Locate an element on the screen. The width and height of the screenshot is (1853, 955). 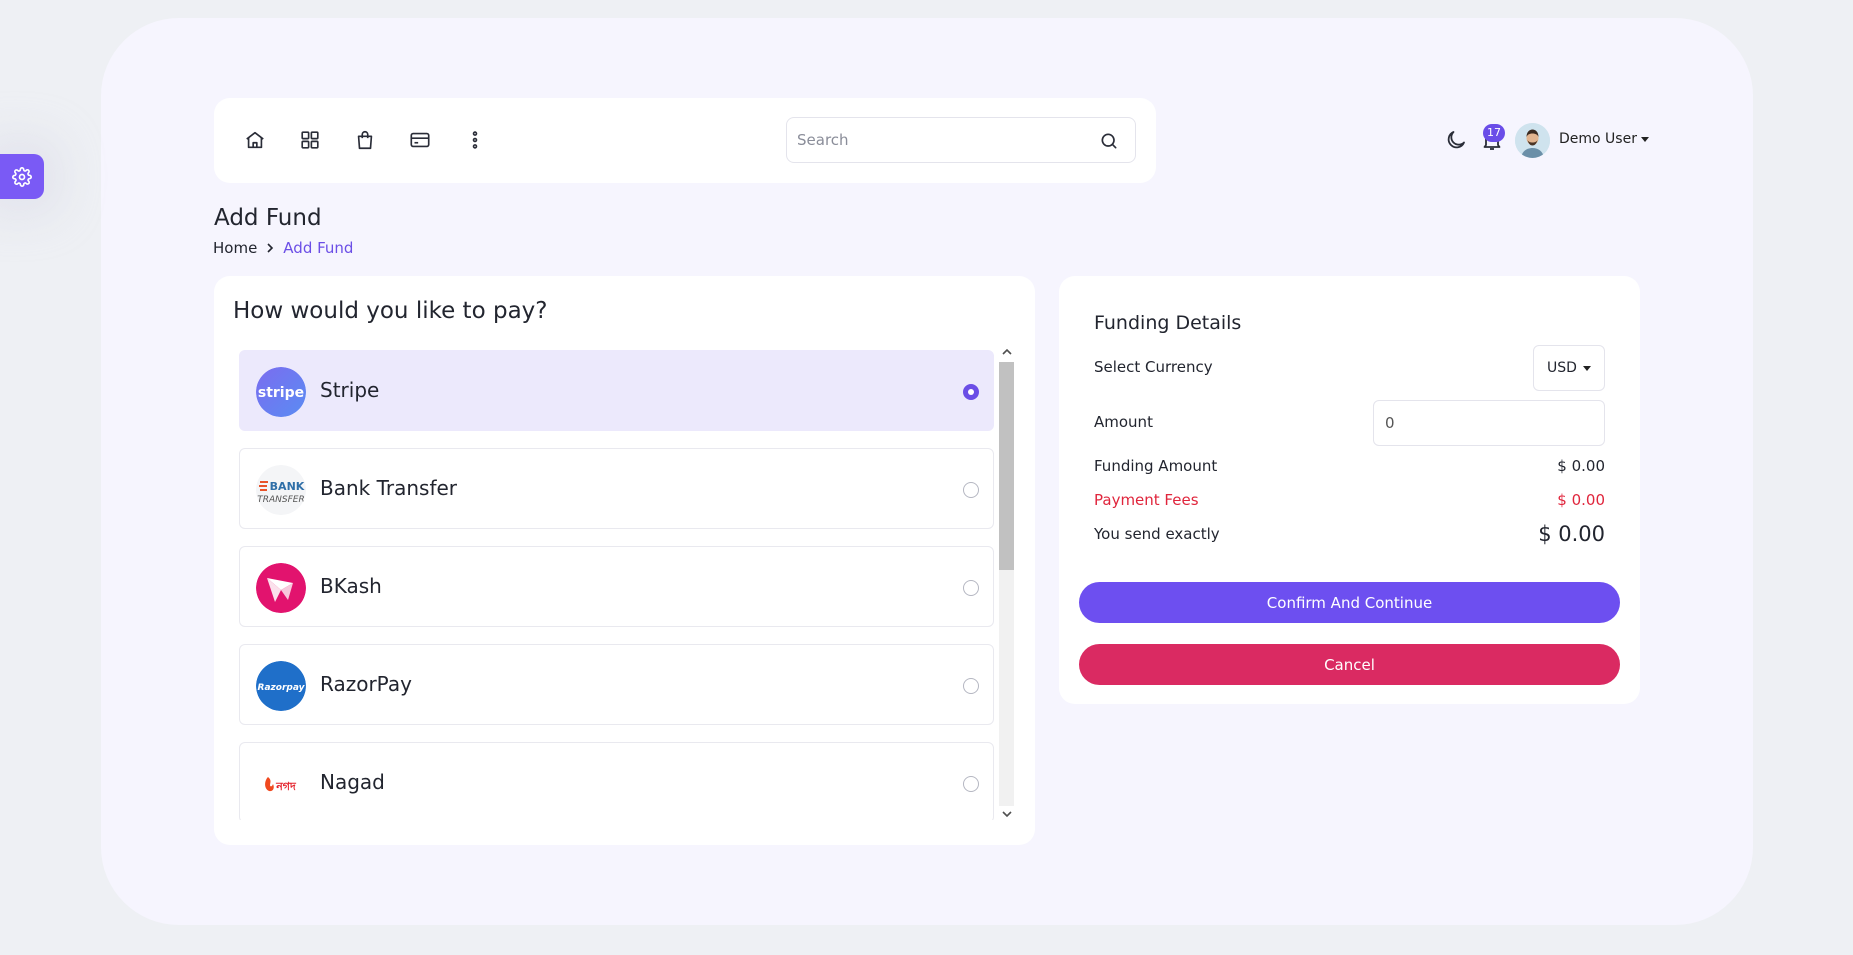
bank-transfer-logo: BANK TRANSFER is located at coordinates (281, 490).